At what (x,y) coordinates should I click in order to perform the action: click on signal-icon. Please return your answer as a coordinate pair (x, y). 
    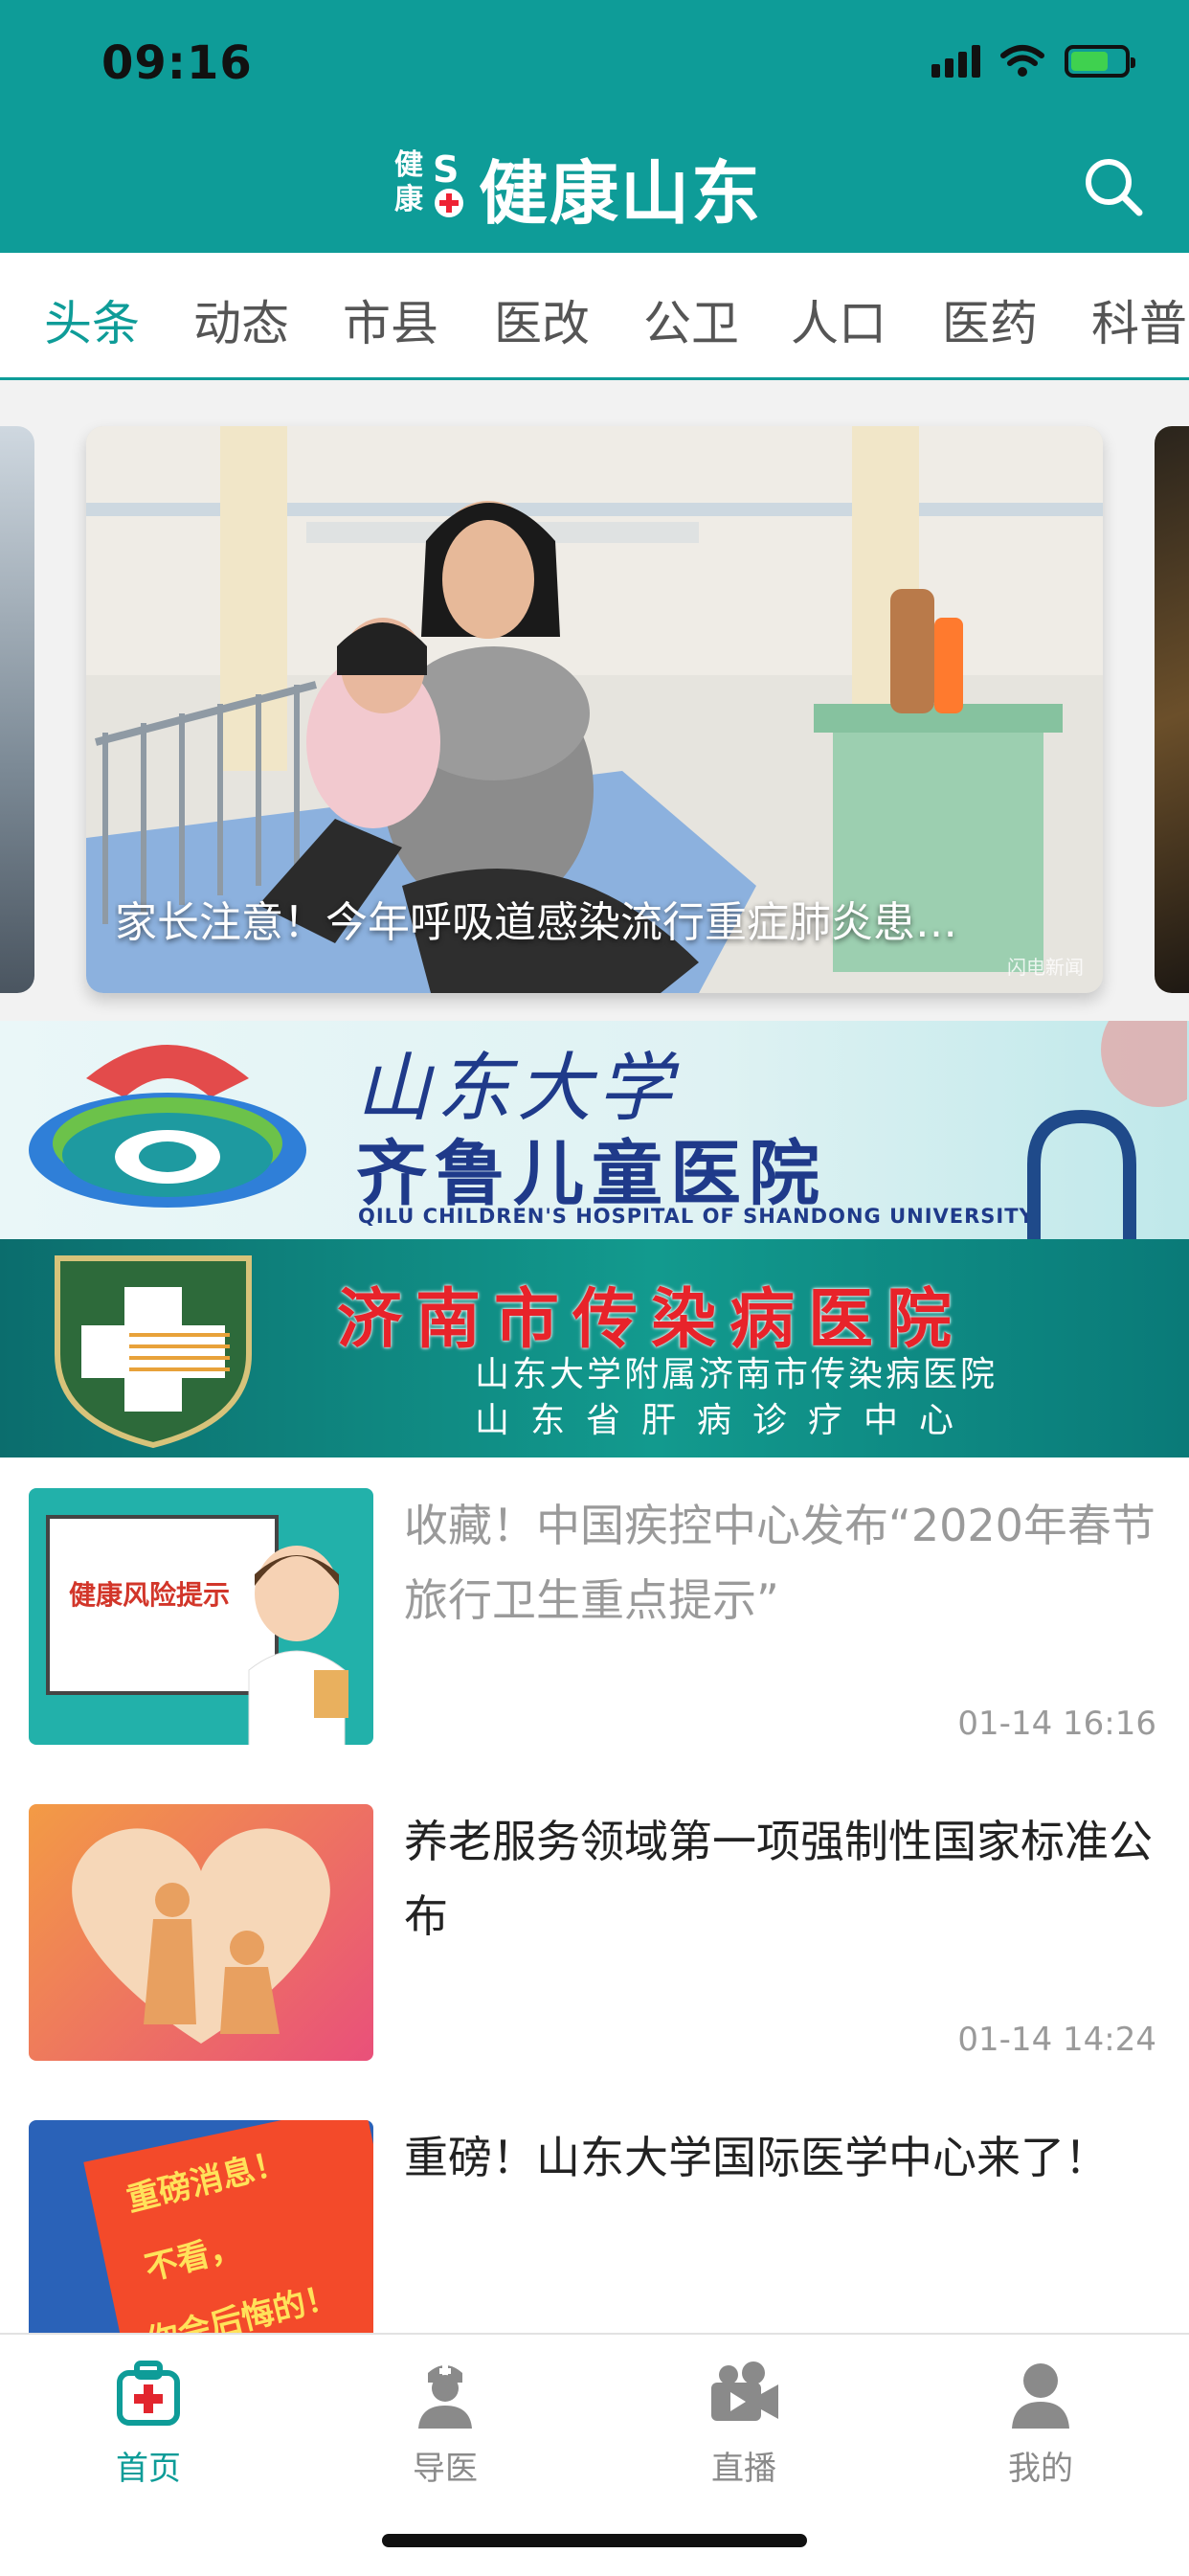
    Looking at the image, I should click on (955, 62).